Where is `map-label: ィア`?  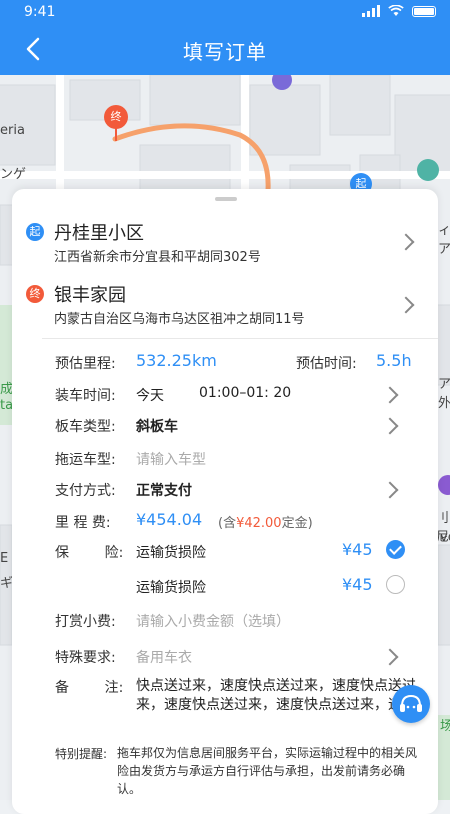 map-label: ィア is located at coordinates (444, 240).